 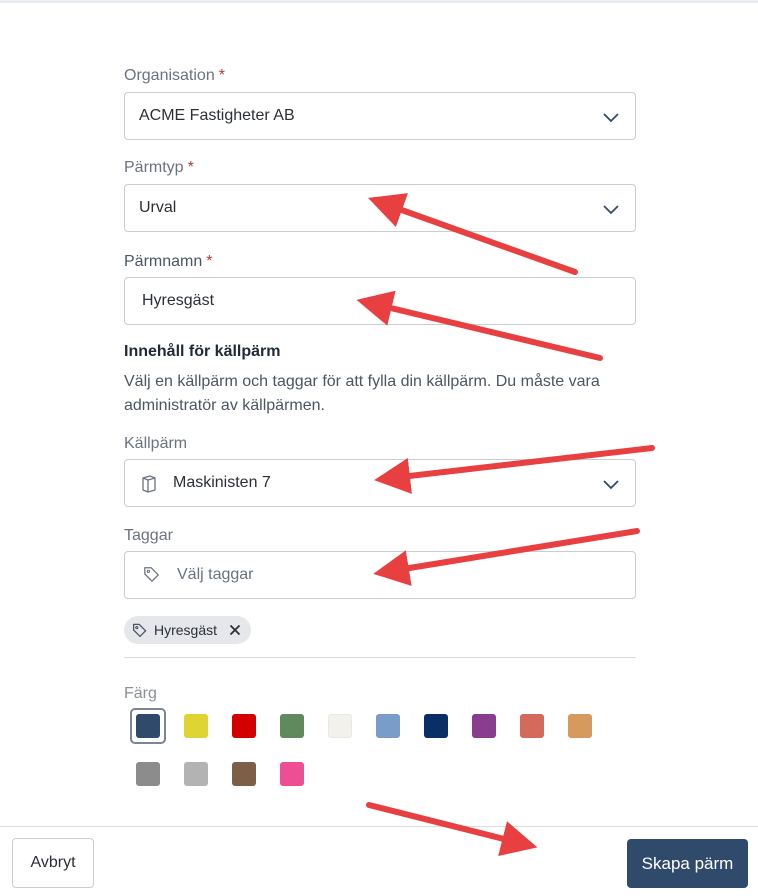 What do you see at coordinates (380, 116) in the screenshot?
I see `organisation-select: ACME Fastigheter AB` at bounding box center [380, 116].